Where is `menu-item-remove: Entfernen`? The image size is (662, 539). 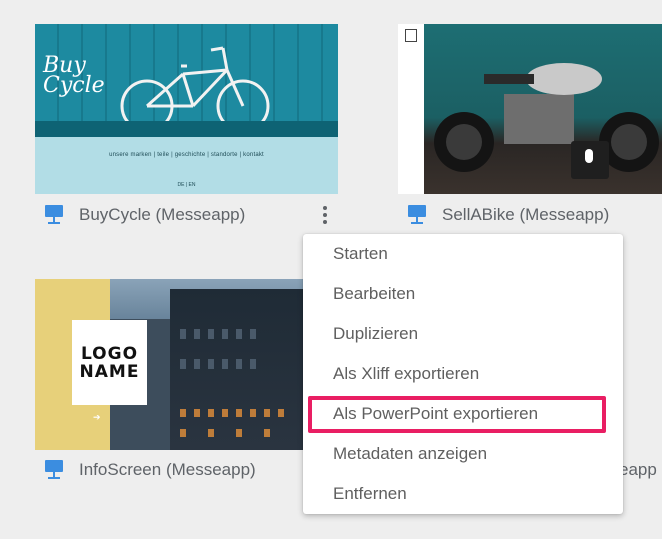
menu-item-remove: Entfernen is located at coordinates (463, 494).